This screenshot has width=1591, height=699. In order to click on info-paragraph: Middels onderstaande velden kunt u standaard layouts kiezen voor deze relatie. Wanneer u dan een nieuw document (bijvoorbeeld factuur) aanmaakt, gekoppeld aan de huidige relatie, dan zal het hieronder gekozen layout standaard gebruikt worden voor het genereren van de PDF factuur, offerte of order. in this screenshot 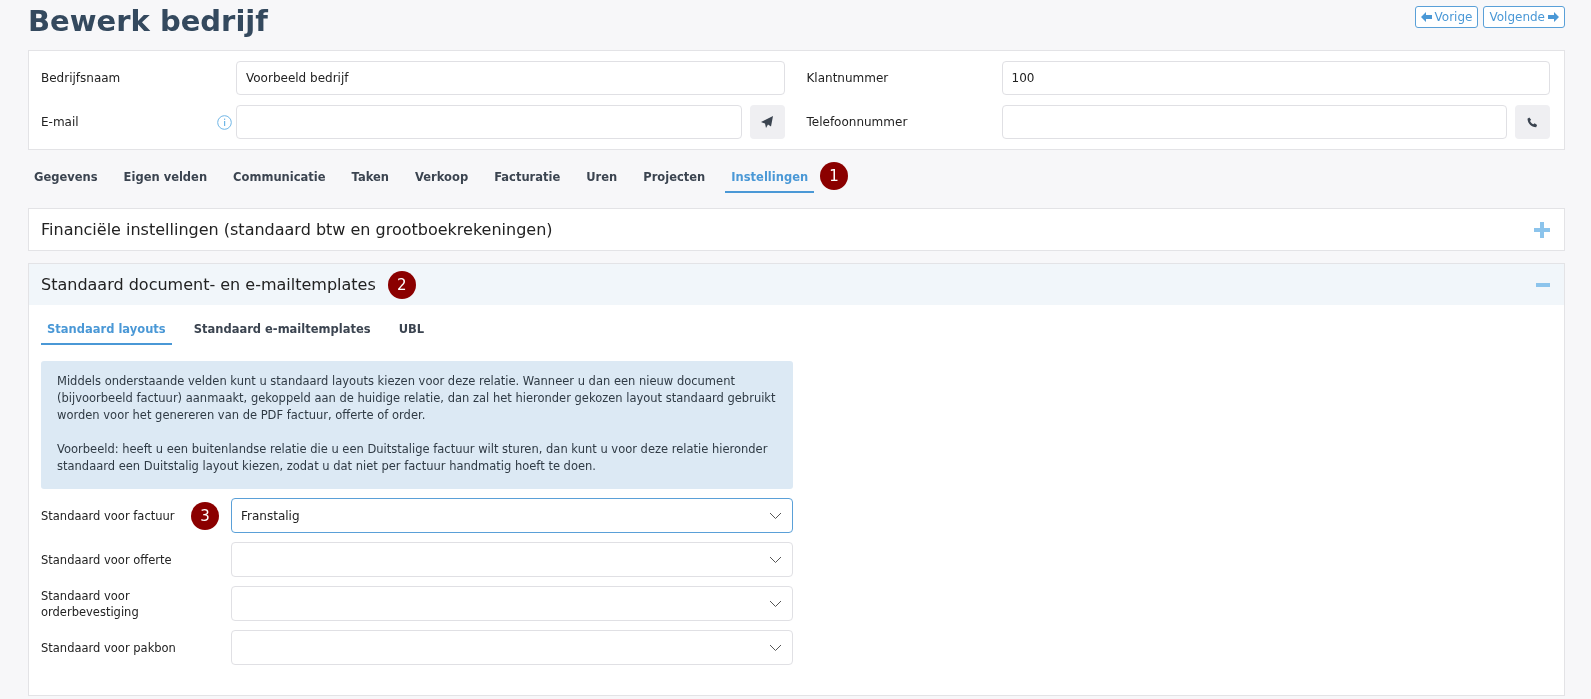, I will do `click(417, 398)`.